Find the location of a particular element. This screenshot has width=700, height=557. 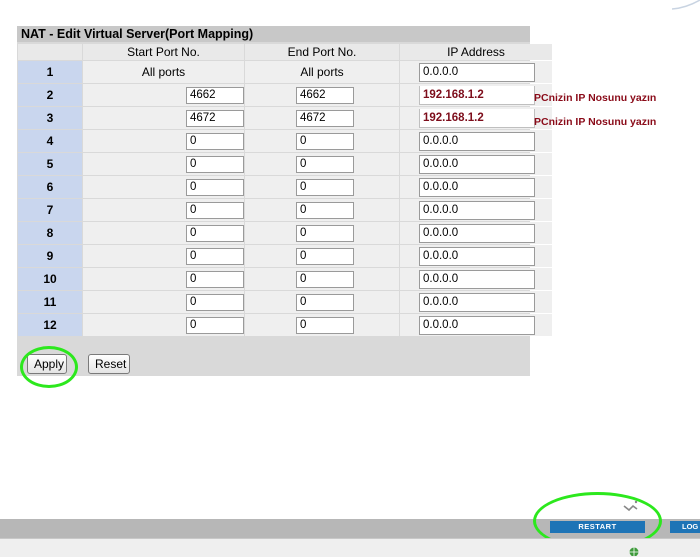

header-end-port: End Port No. is located at coordinates (322, 52).